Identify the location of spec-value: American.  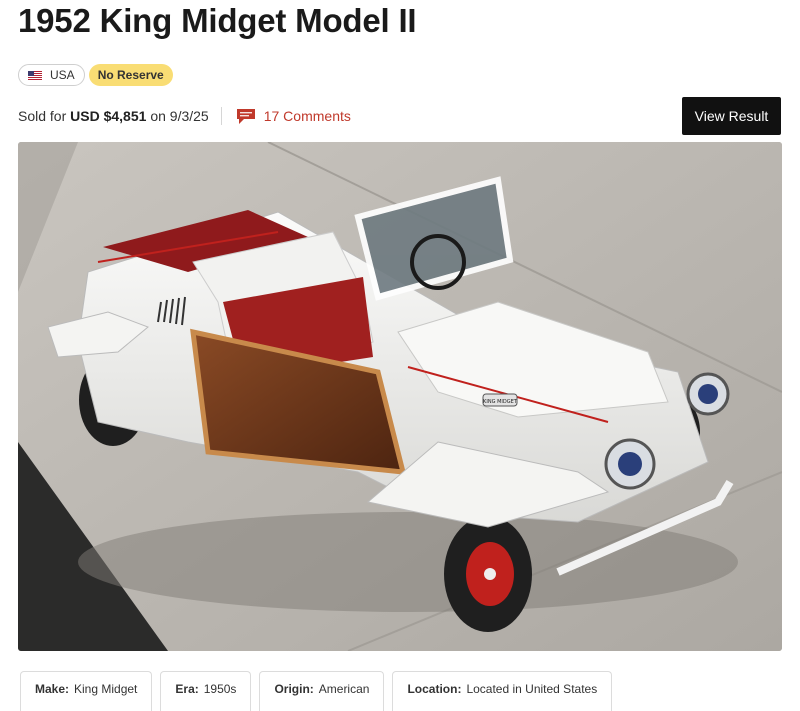
(344, 689).